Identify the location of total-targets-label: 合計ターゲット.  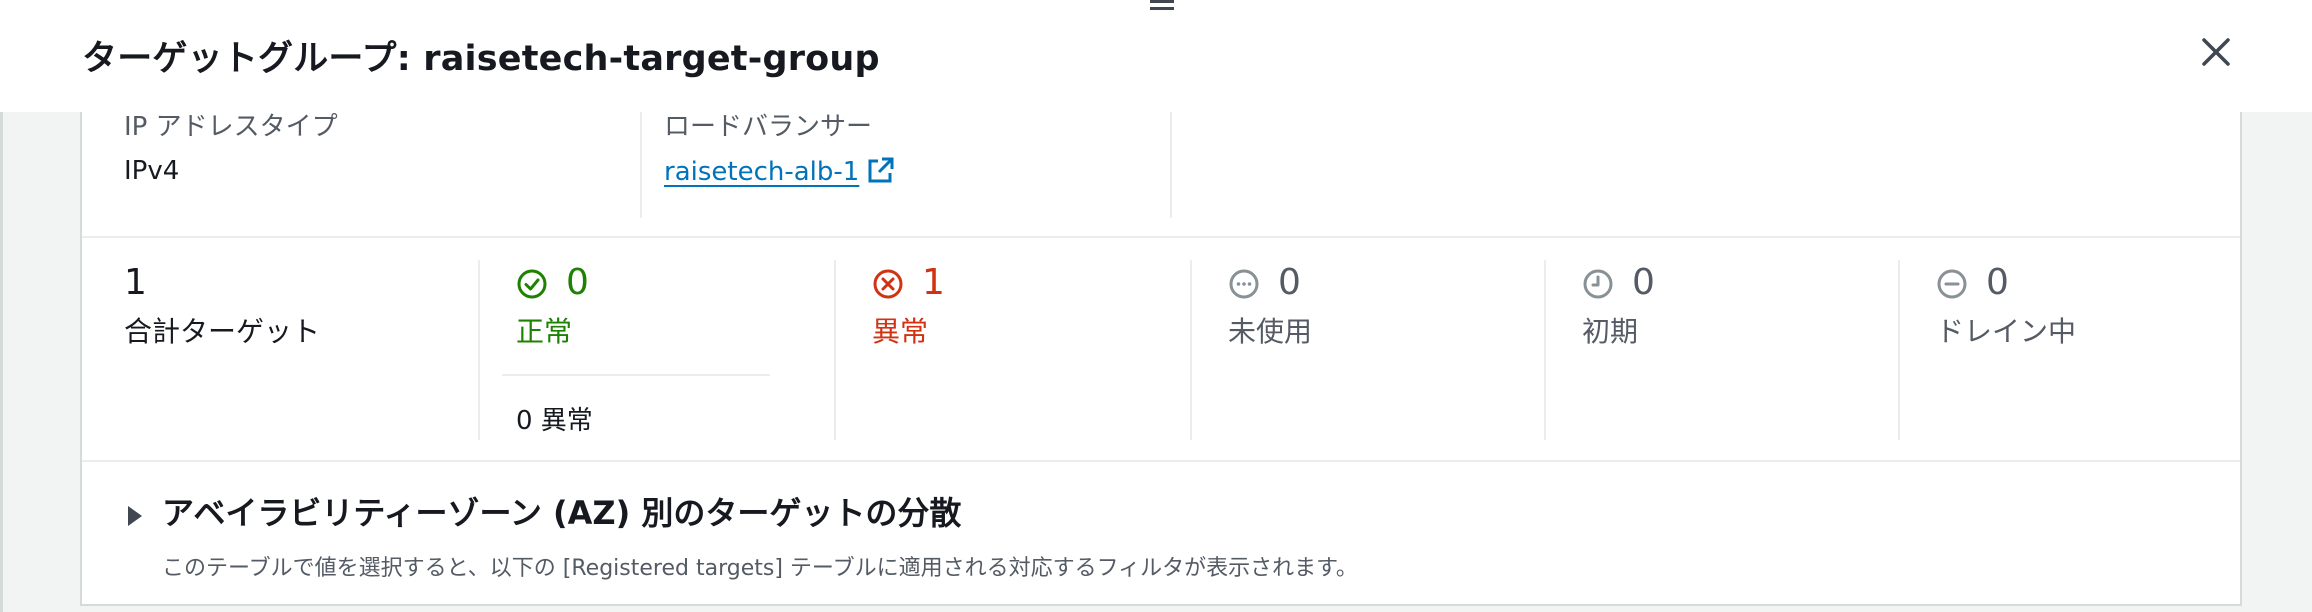
(222, 331).